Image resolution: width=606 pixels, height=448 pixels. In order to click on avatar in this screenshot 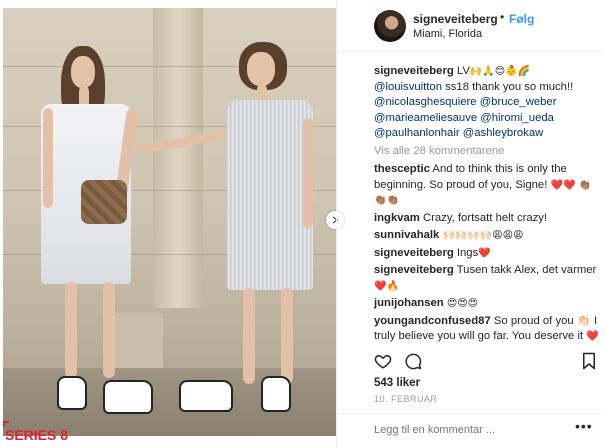, I will do `click(390, 26)`.